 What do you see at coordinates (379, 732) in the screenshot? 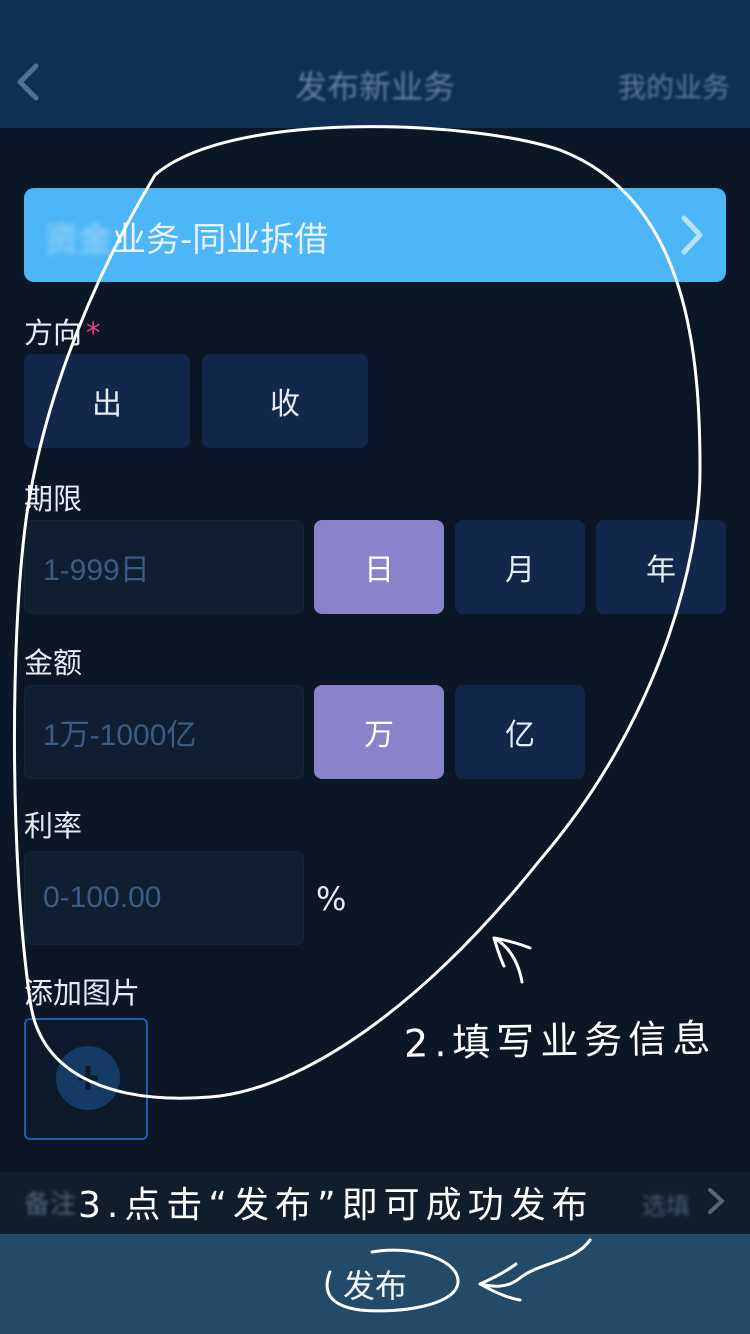
I see `amount-unit-wan: 万` at bounding box center [379, 732].